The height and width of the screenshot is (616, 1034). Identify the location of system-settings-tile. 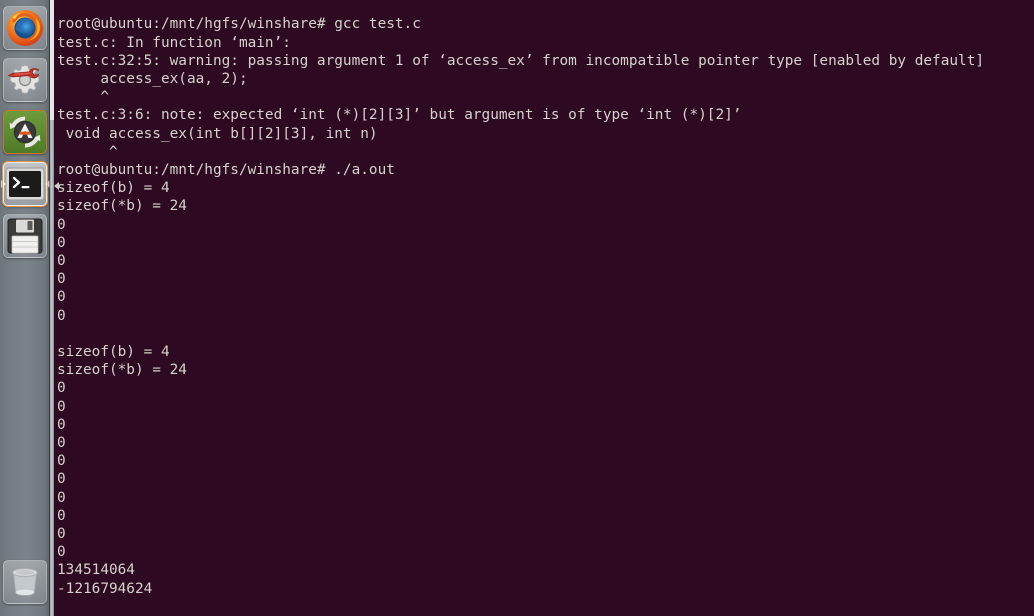
(25, 80).